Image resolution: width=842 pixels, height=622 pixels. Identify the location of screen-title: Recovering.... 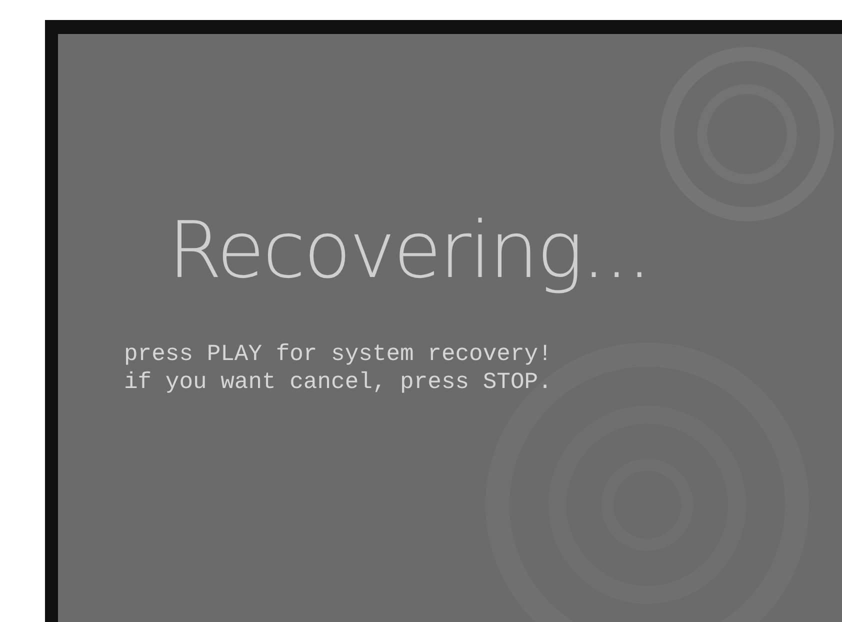
(409, 252).